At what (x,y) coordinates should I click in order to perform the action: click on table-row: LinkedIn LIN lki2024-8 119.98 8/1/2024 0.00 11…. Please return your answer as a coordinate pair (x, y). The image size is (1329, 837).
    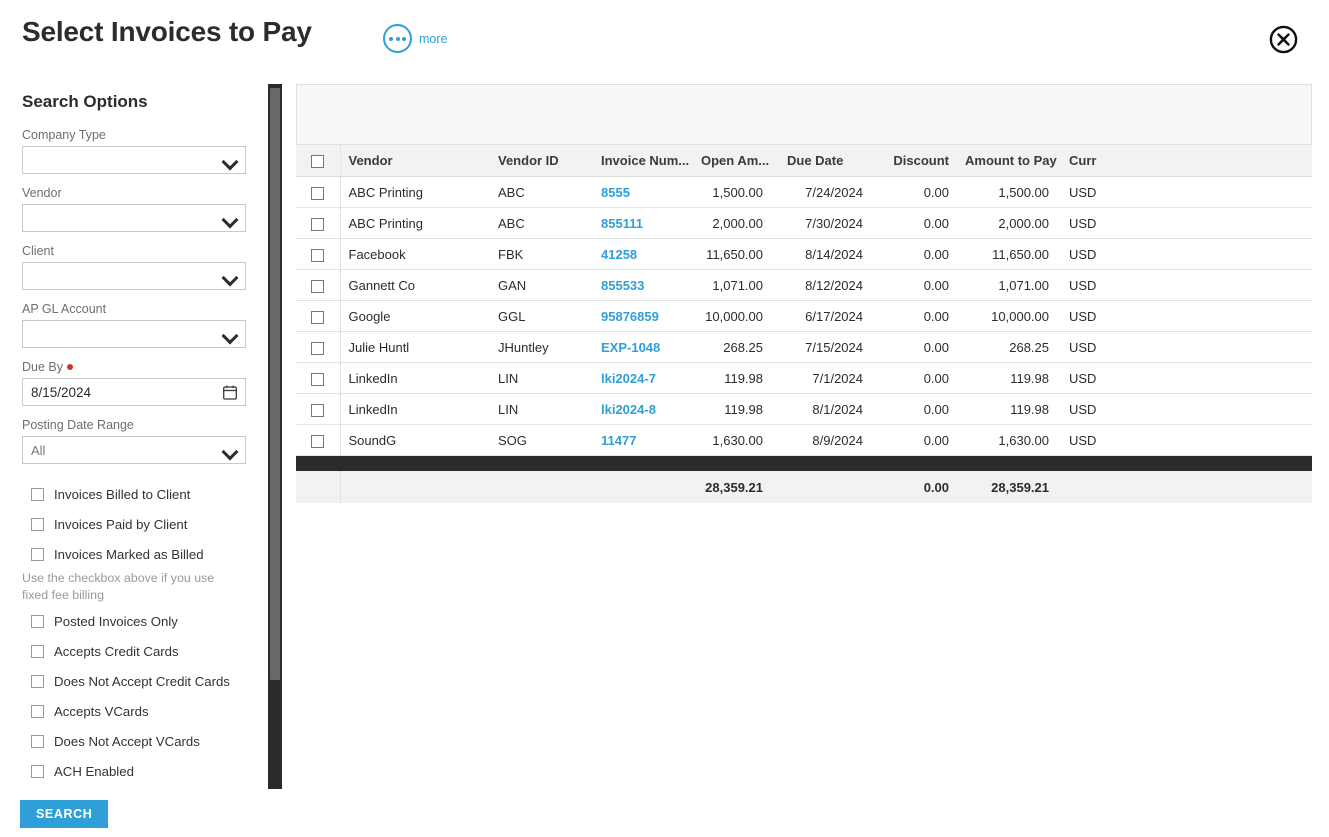
    Looking at the image, I should click on (804, 409).